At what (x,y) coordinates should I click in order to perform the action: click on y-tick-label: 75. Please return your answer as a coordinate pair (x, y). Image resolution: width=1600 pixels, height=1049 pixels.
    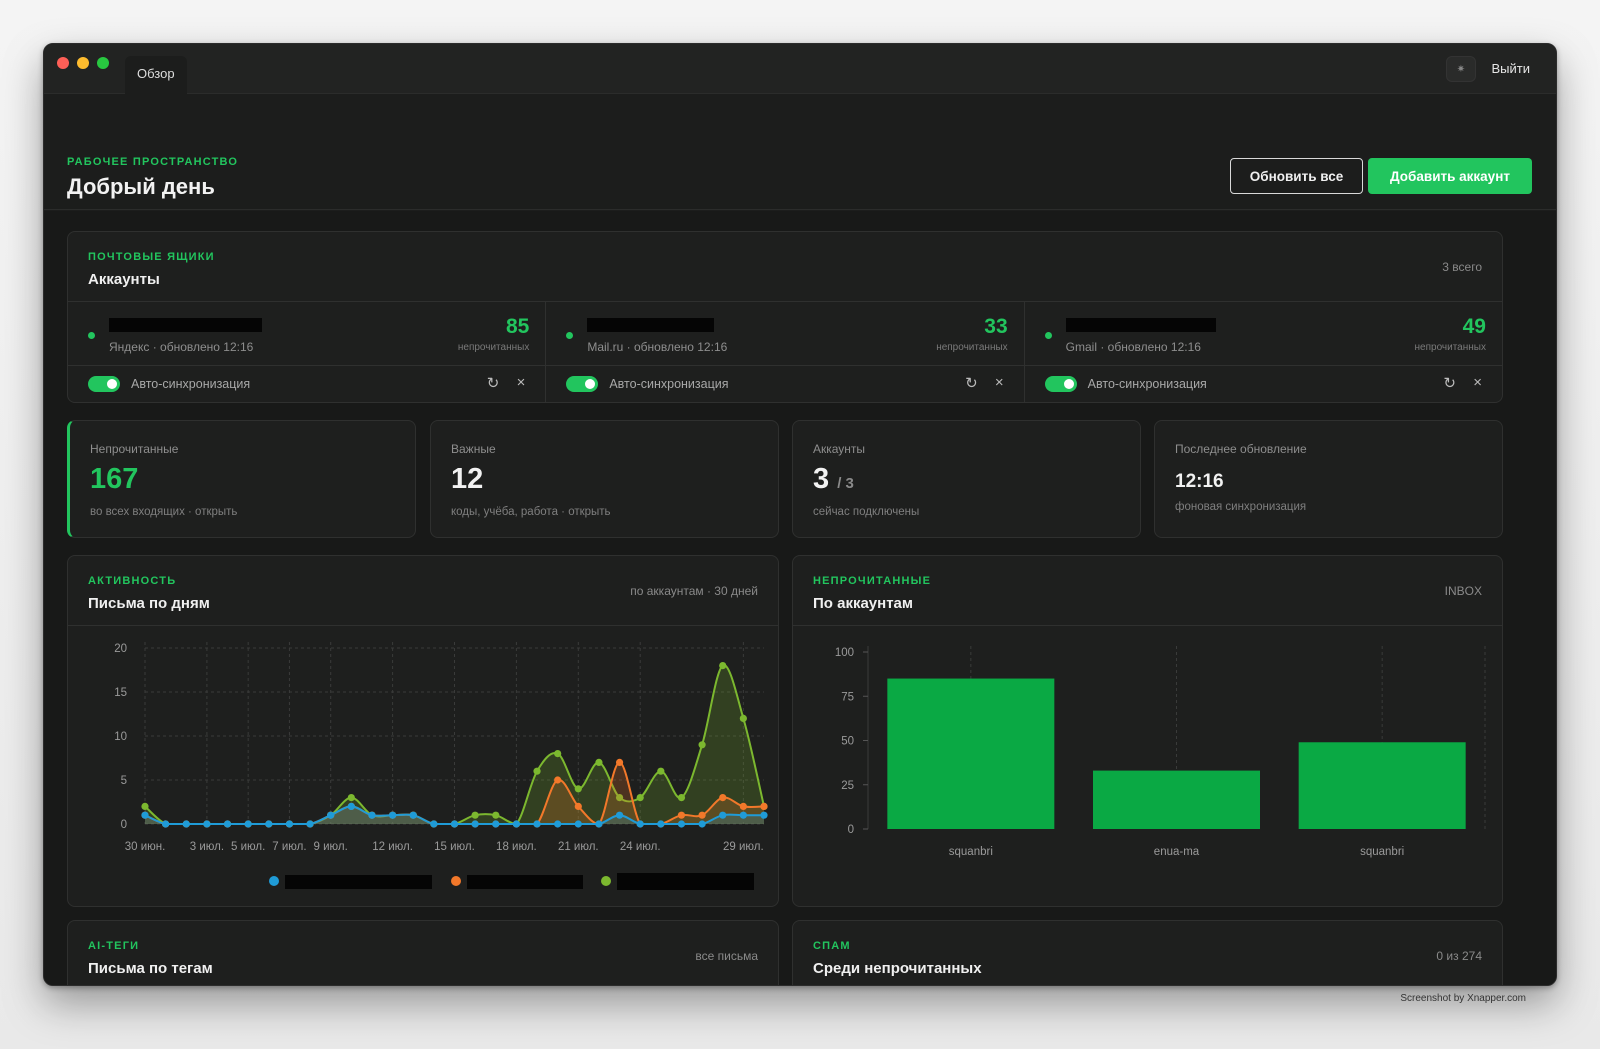
    Looking at the image, I should click on (847, 697).